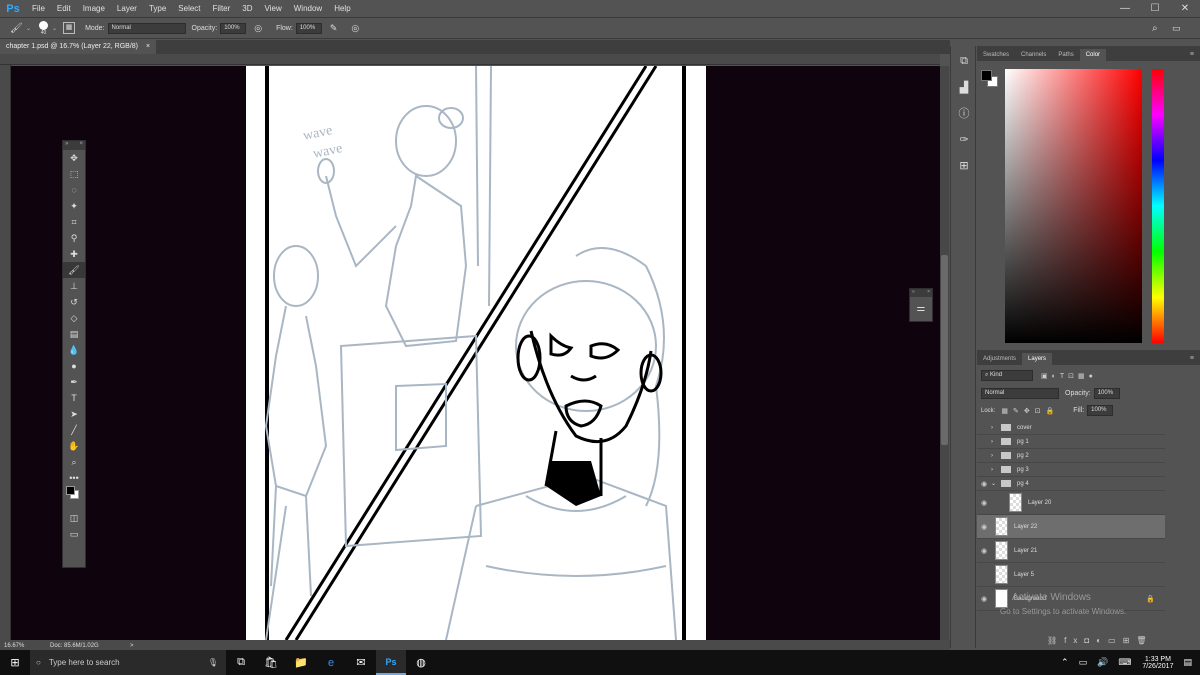  Describe the element at coordinates (25, 646) in the screenshot. I see `zoom-level: 16.67%` at that location.